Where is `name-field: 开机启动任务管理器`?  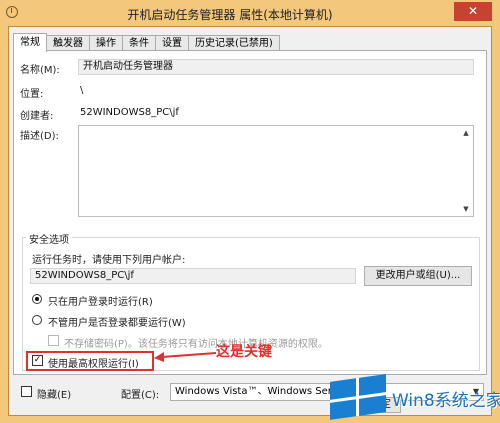 name-field: 开机启动任务管理器 is located at coordinates (276, 67).